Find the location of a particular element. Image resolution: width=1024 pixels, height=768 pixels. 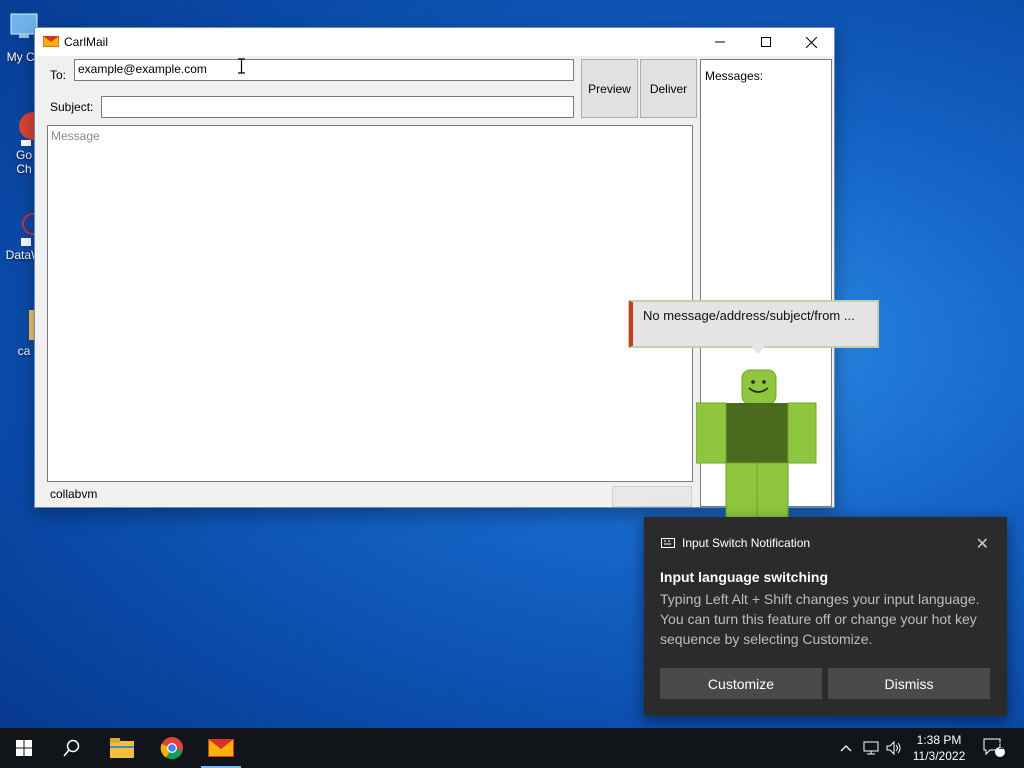

start-icon is located at coordinates (24, 748).